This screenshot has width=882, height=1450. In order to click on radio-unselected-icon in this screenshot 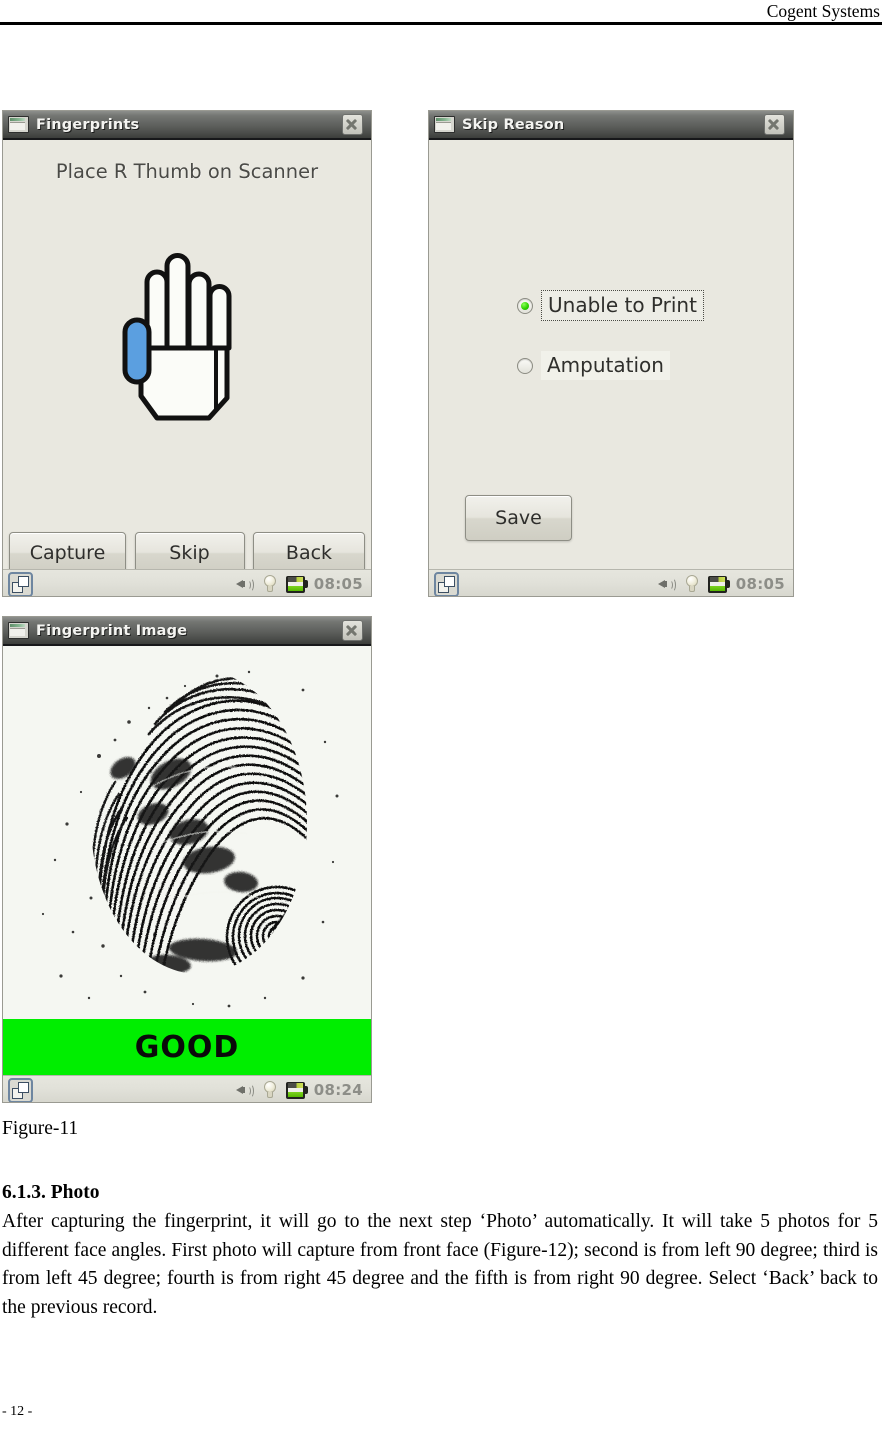, I will do `click(525, 365)`.